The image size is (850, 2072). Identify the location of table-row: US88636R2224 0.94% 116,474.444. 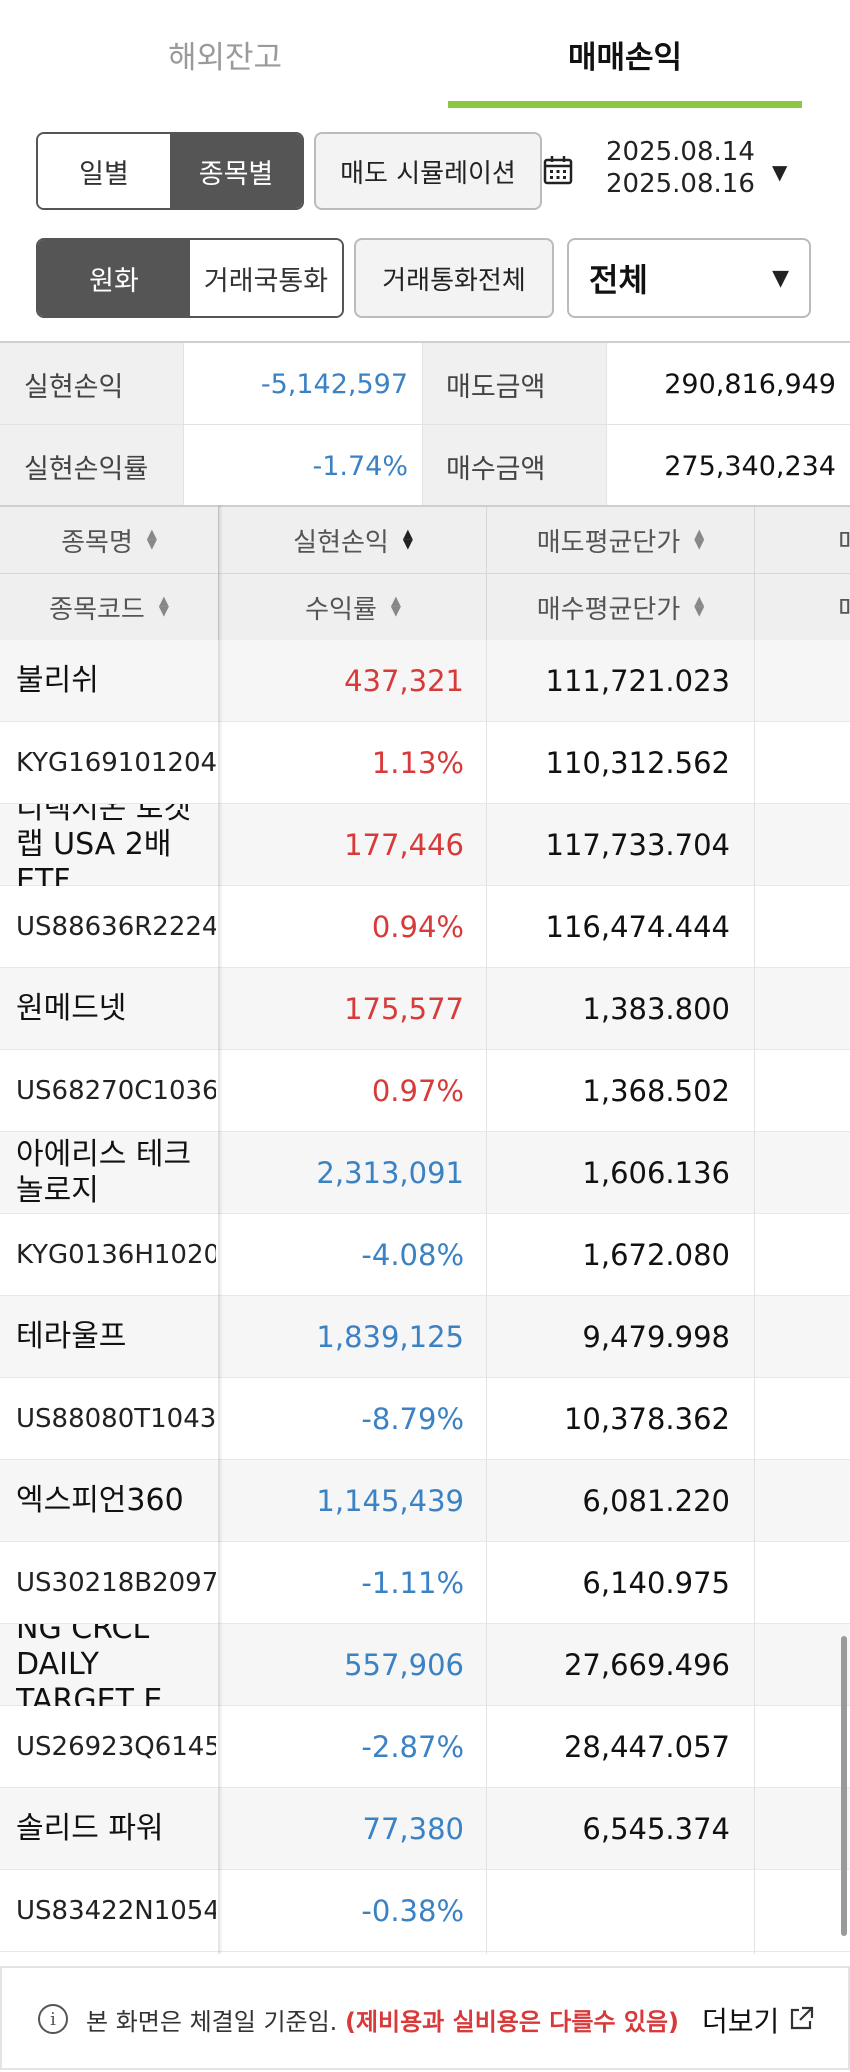
(425, 927).